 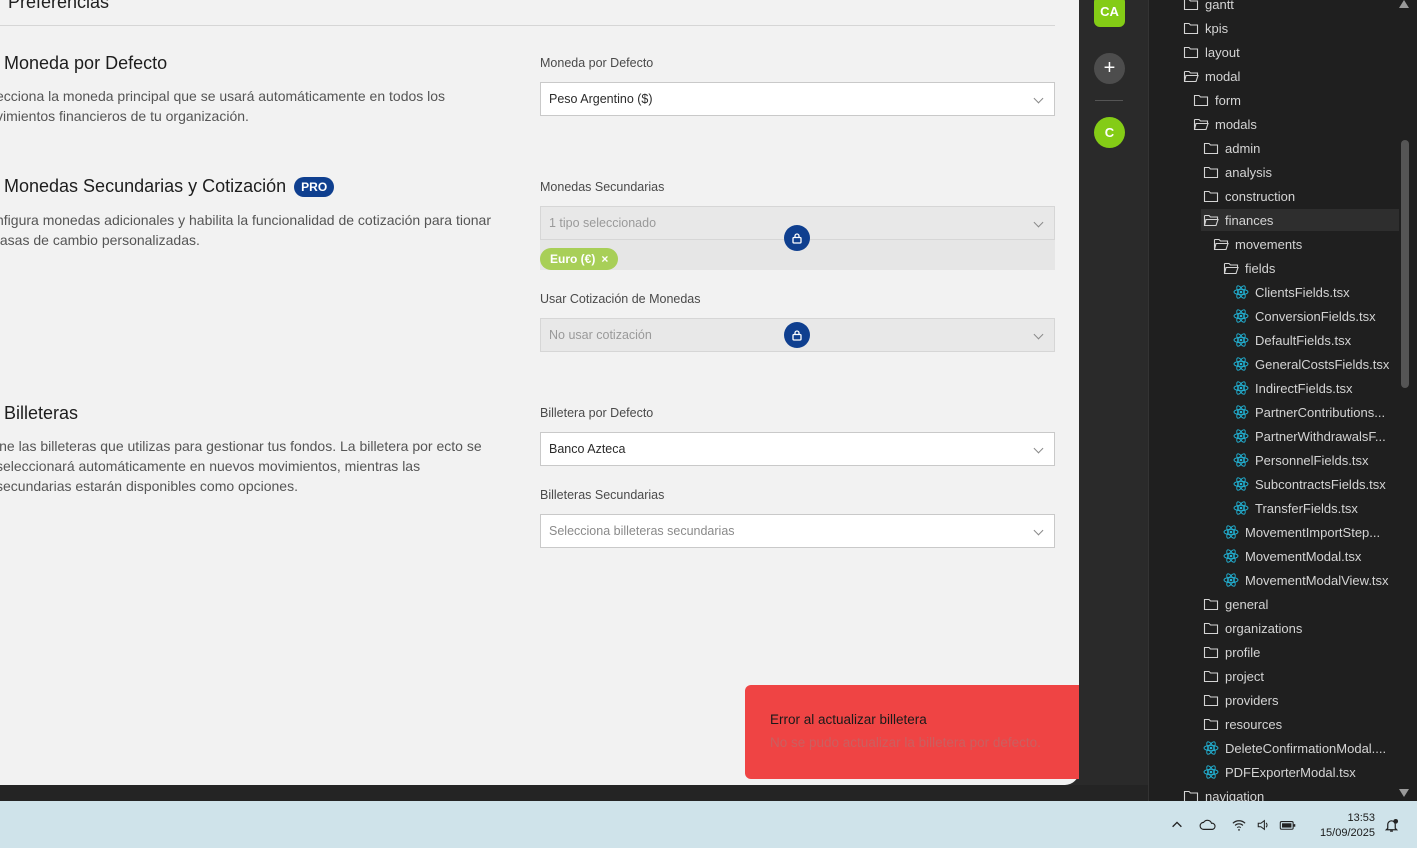 What do you see at coordinates (1243, 652) in the screenshot?
I see `tree-item-label: profile` at bounding box center [1243, 652].